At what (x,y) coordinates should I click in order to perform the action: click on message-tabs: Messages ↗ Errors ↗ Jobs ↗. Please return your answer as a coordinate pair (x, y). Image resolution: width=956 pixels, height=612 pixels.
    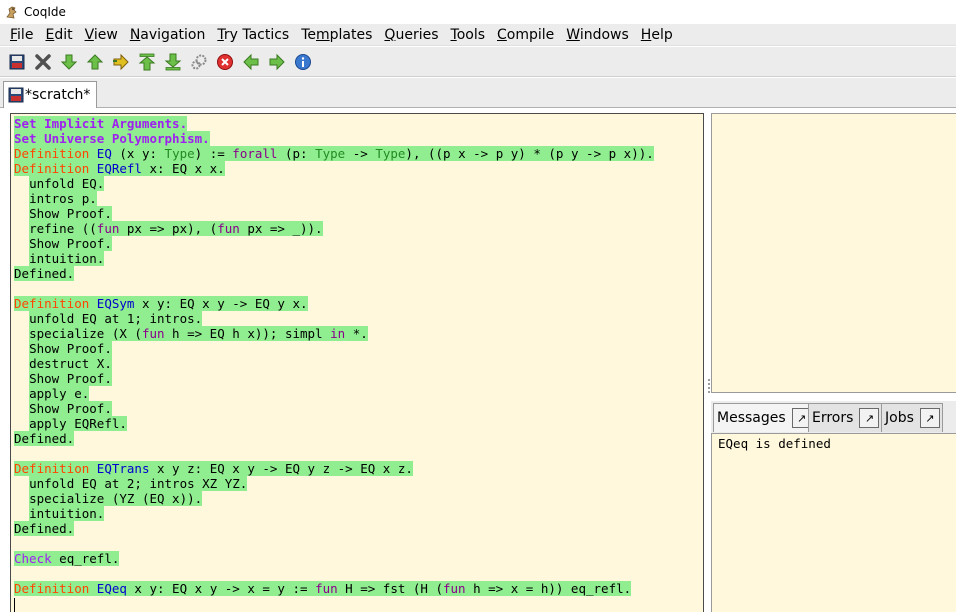
    Looking at the image, I should click on (833, 417).